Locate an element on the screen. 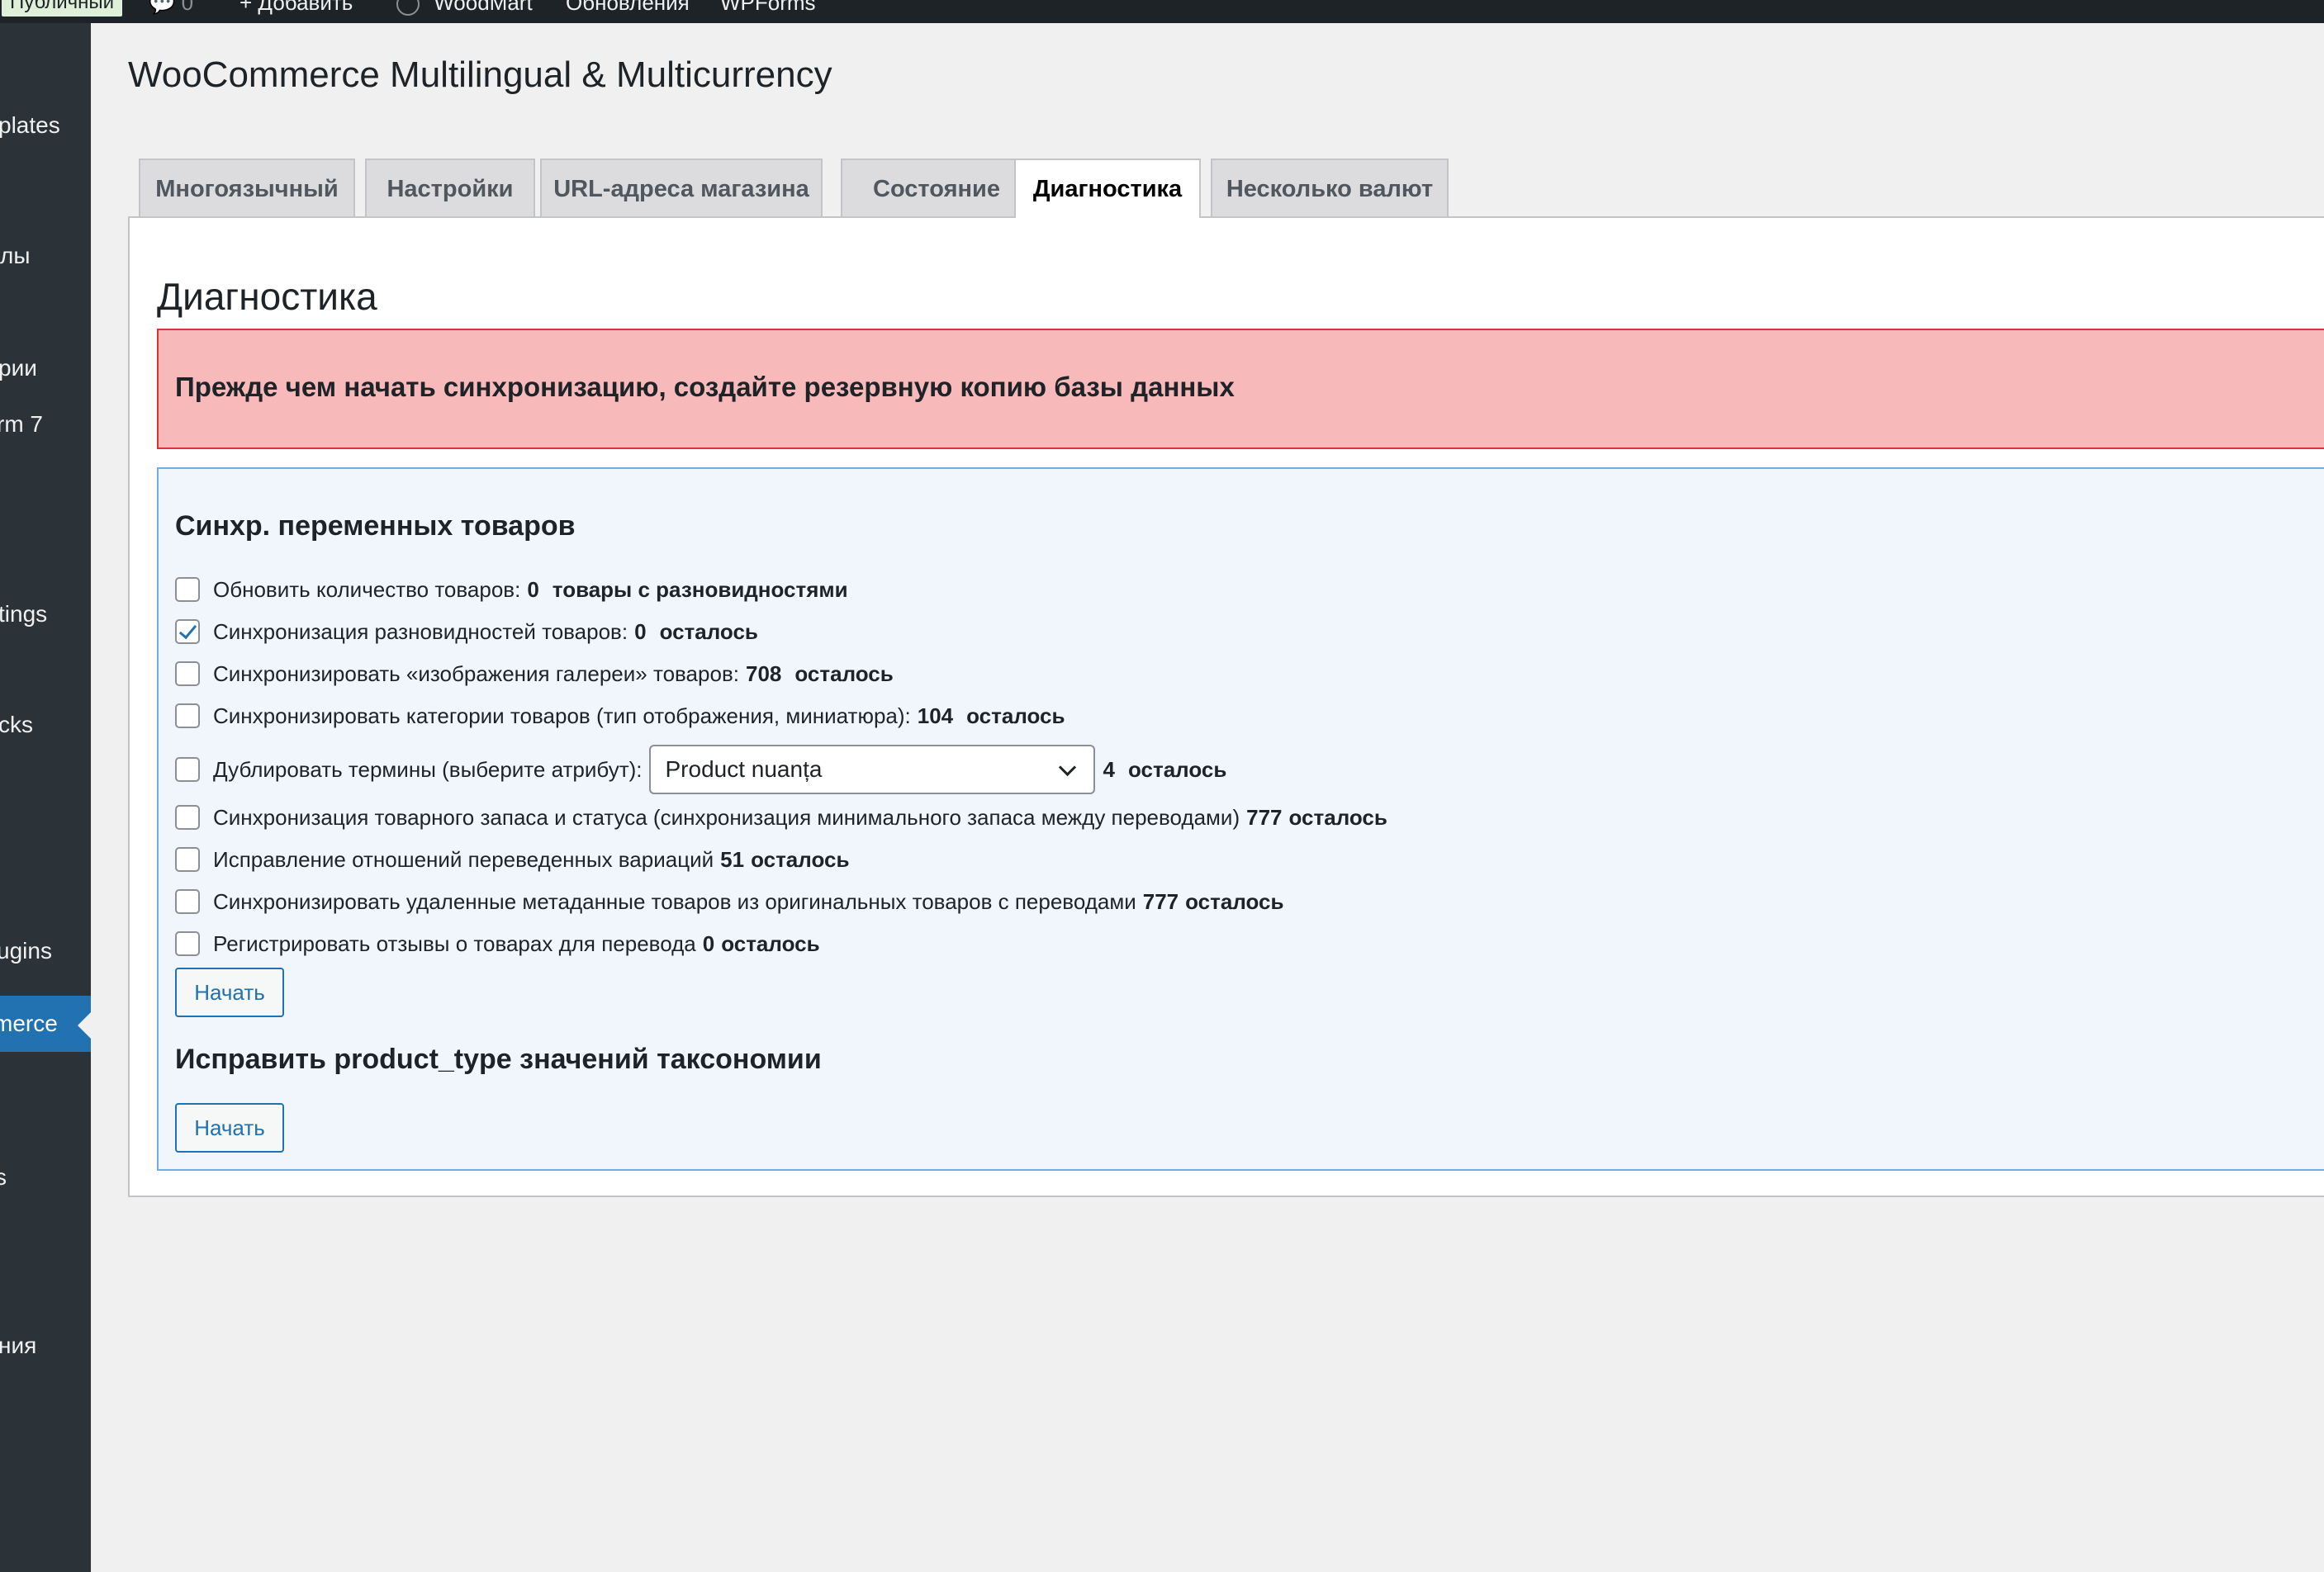 Image resolution: width=2324 pixels, height=1572 pixels. sidebar-item-contact-form-7: rm 7 is located at coordinates (21, 424).